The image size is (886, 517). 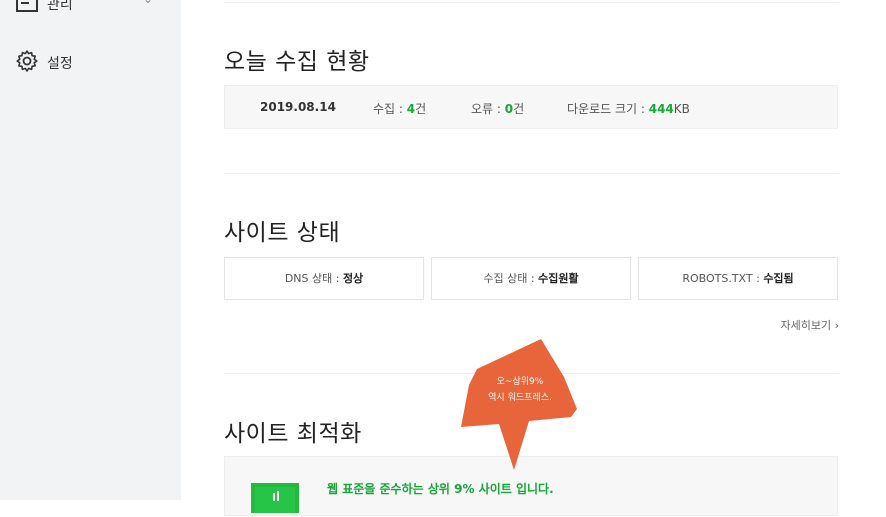 What do you see at coordinates (27, 8) in the screenshot?
I see `folder-icon` at bounding box center [27, 8].